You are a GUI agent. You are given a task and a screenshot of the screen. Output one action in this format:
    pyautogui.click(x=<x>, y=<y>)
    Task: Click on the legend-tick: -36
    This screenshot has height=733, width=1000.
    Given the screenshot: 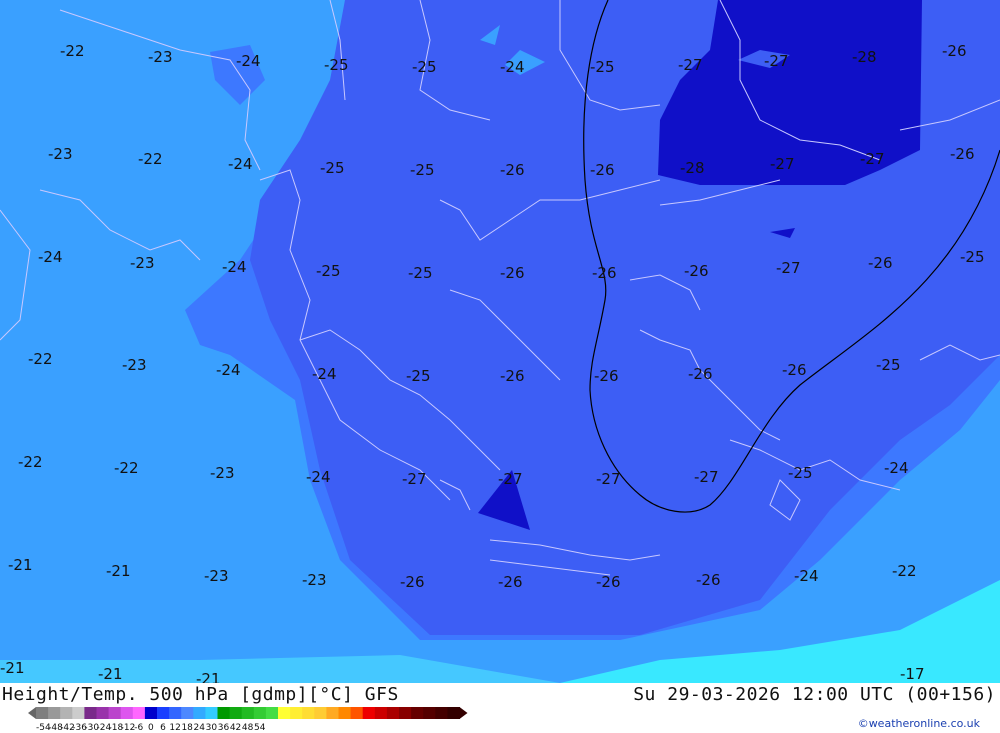 What is the action you would take?
    pyautogui.click(x=79, y=728)
    